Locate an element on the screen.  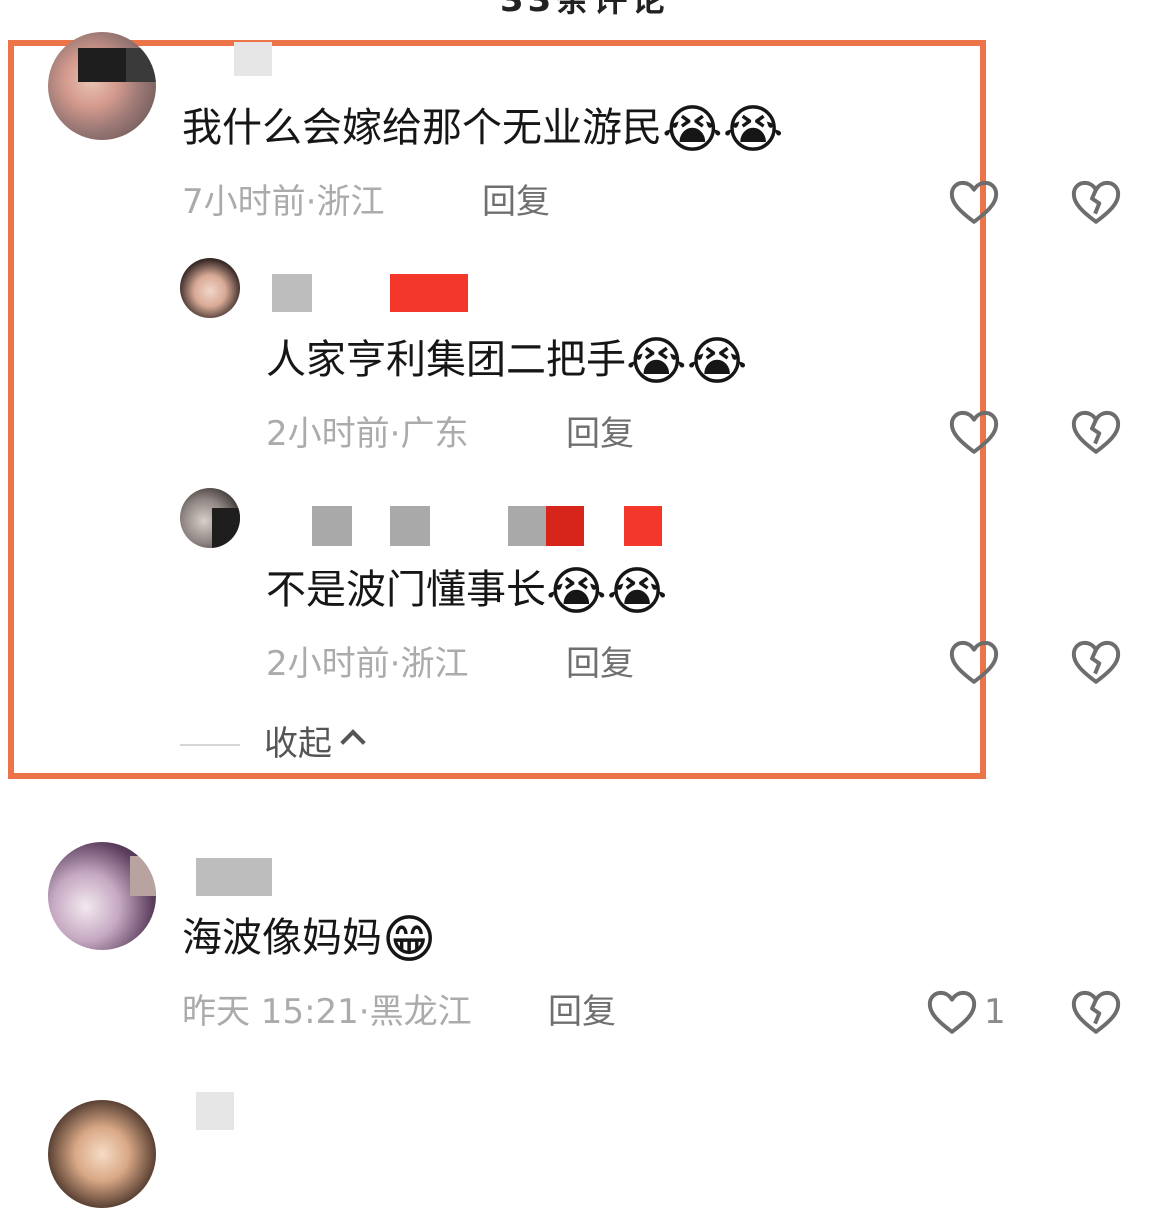
reply-meta: 2小时前·浙江 is located at coordinates (367, 664).